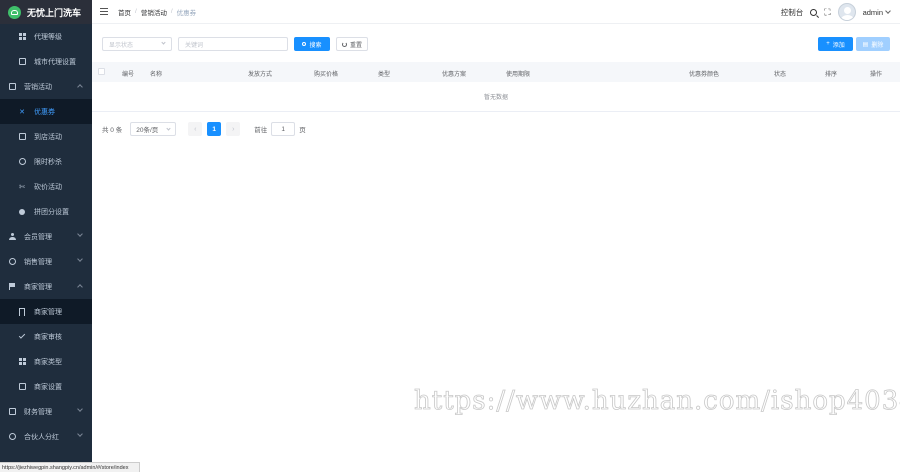  I want to click on empty-state: 暂无数据, so click(496, 97).